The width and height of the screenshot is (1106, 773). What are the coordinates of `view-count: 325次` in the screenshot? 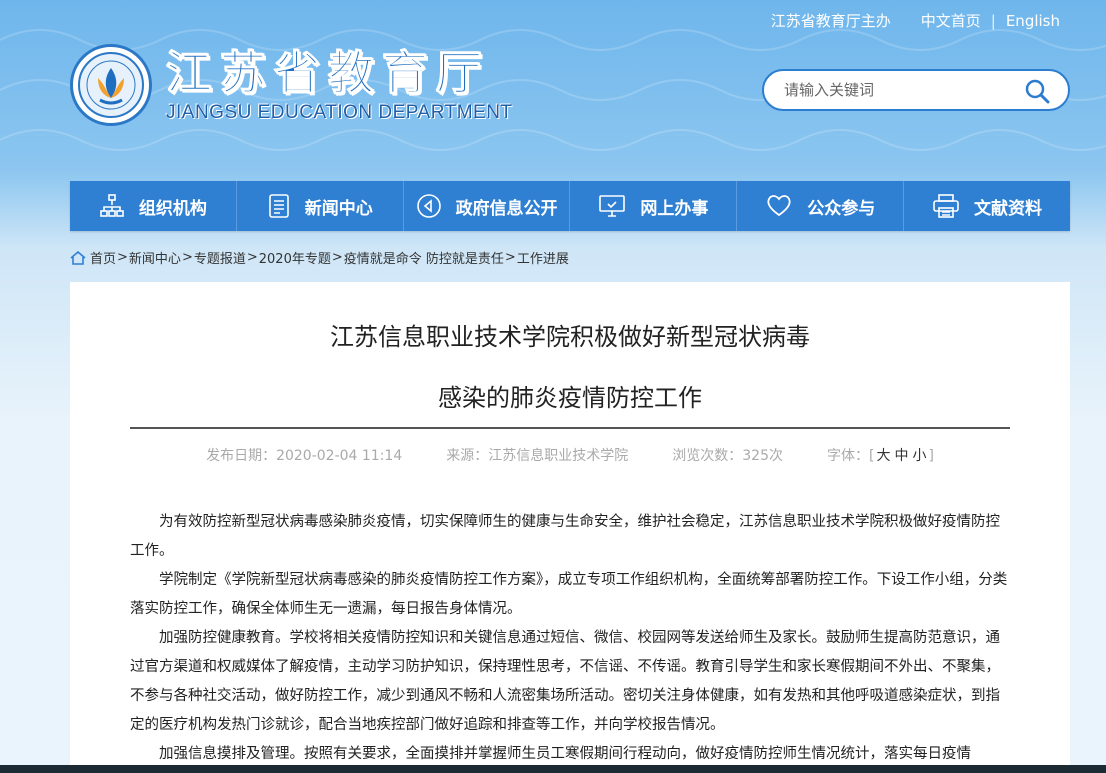 It's located at (762, 456).